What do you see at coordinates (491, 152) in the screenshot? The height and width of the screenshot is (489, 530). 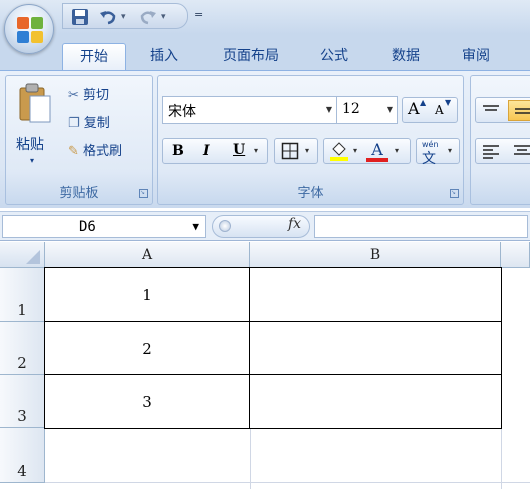 I see `align-left-icon` at bounding box center [491, 152].